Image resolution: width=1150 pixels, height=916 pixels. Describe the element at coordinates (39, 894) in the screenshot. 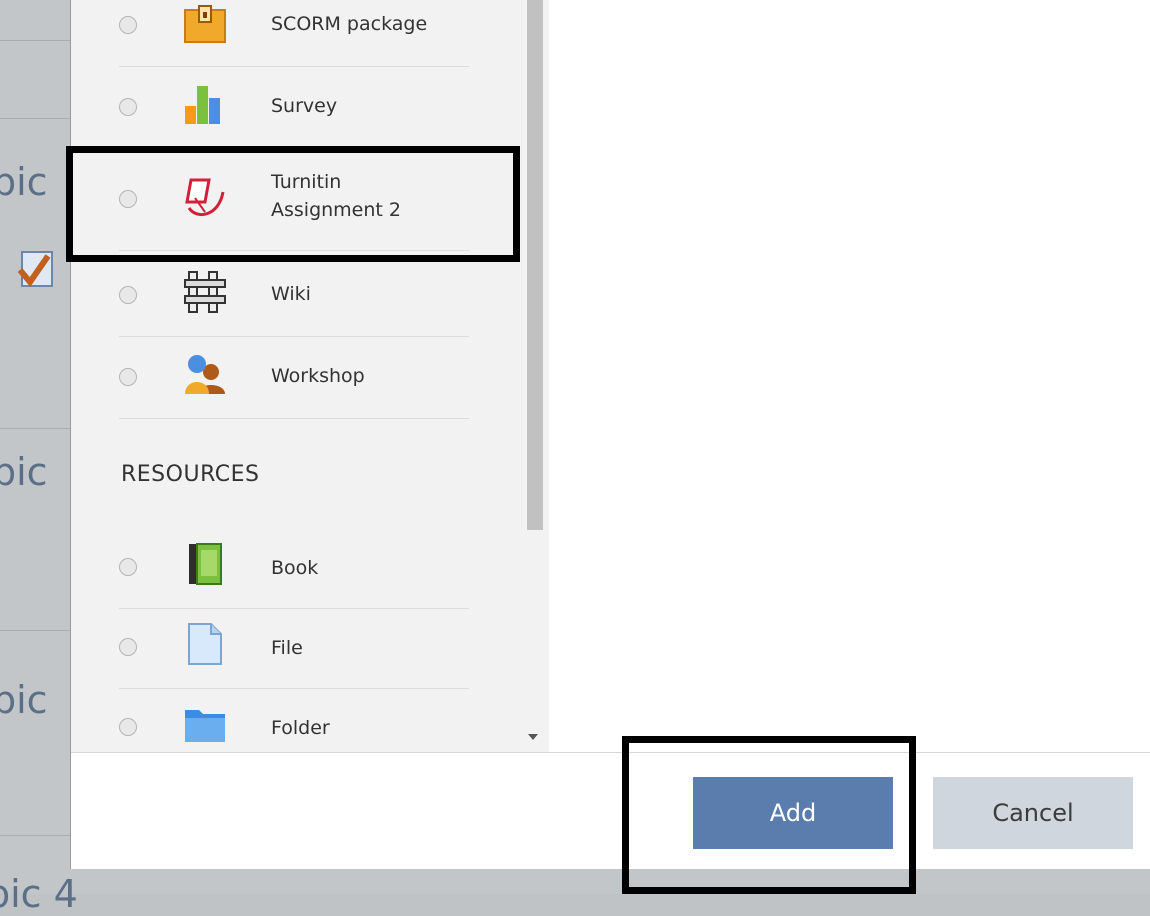

I see `topic-title: pic 4` at that location.